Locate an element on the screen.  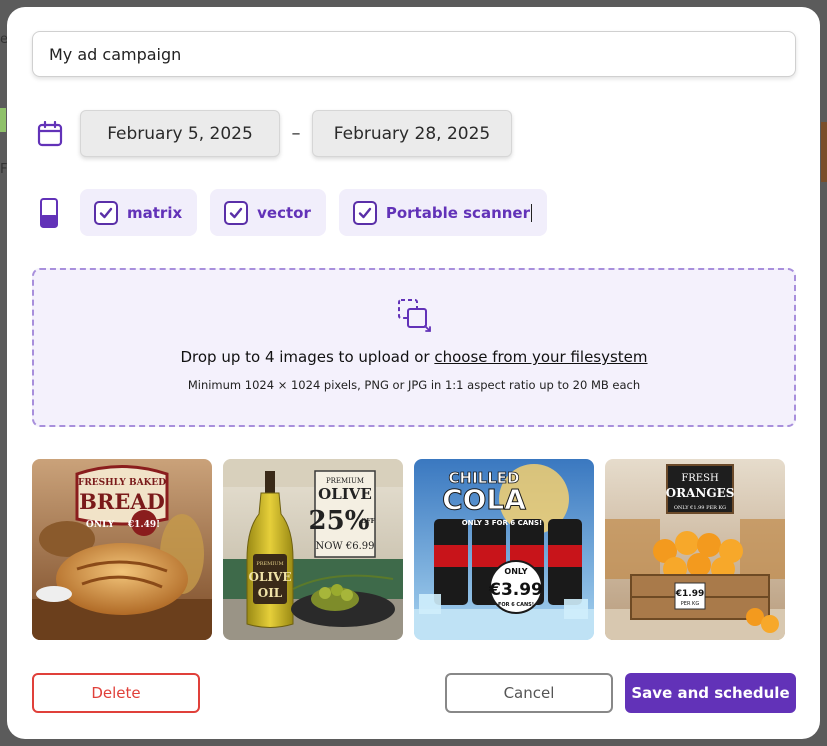
start-date-value: February 5, 2025 is located at coordinates (180, 133).